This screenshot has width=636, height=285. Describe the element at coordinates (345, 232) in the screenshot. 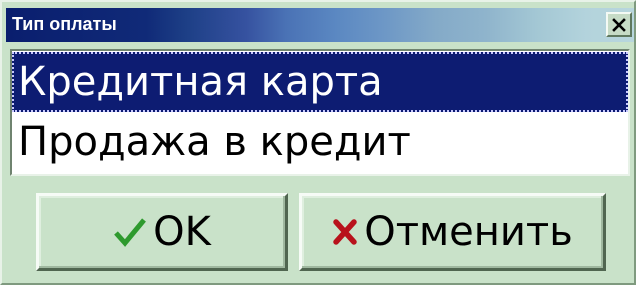

I see `cross-icon` at that location.